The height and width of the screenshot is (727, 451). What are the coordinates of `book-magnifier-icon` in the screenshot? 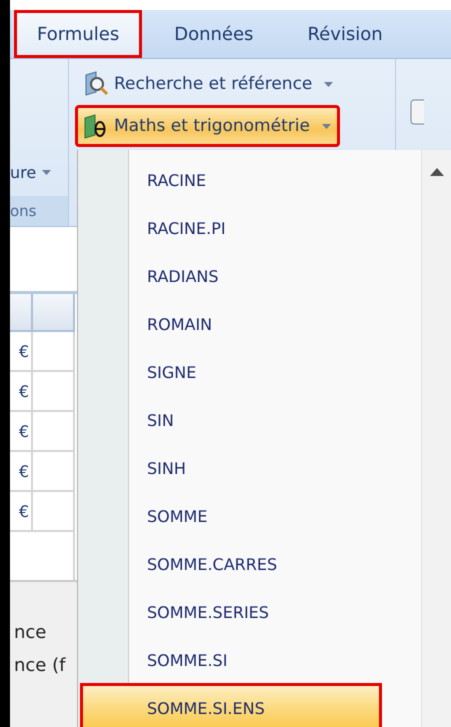 It's located at (96, 84).